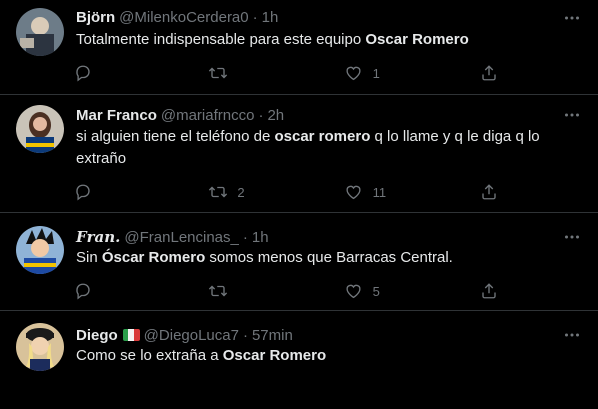 This screenshot has width=598, height=409. What do you see at coordinates (149, 355) in the screenshot?
I see `tweet-text-part: Como se lo extraña a` at bounding box center [149, 355].